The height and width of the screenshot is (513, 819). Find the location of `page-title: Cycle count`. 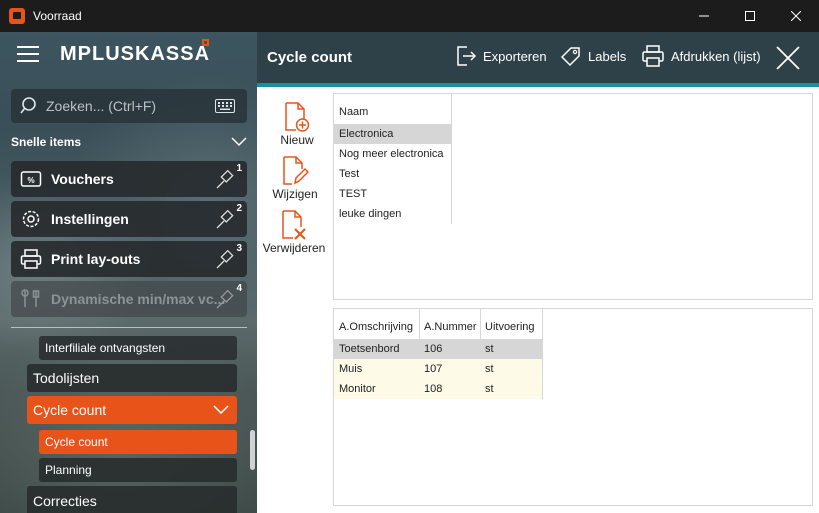

page-title: Cycle count is located at coordinates (310, 57).